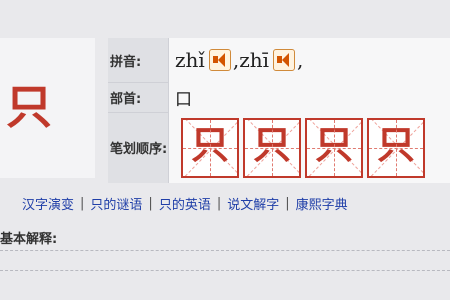 The height and width of the screenshot is (300, 450). I want to click on radical-cell: 口, so click(309, 97).